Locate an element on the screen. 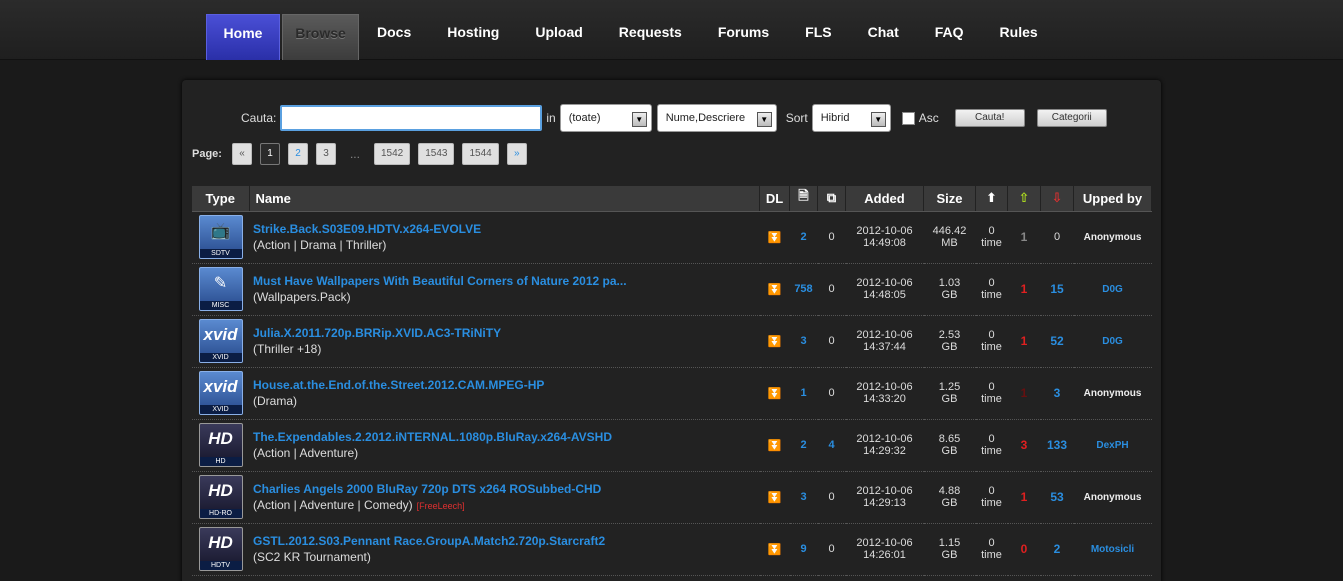 This screenshot has height=581, width=1343. size-cell: 1.25 GB is located at coordinates (949, 393).